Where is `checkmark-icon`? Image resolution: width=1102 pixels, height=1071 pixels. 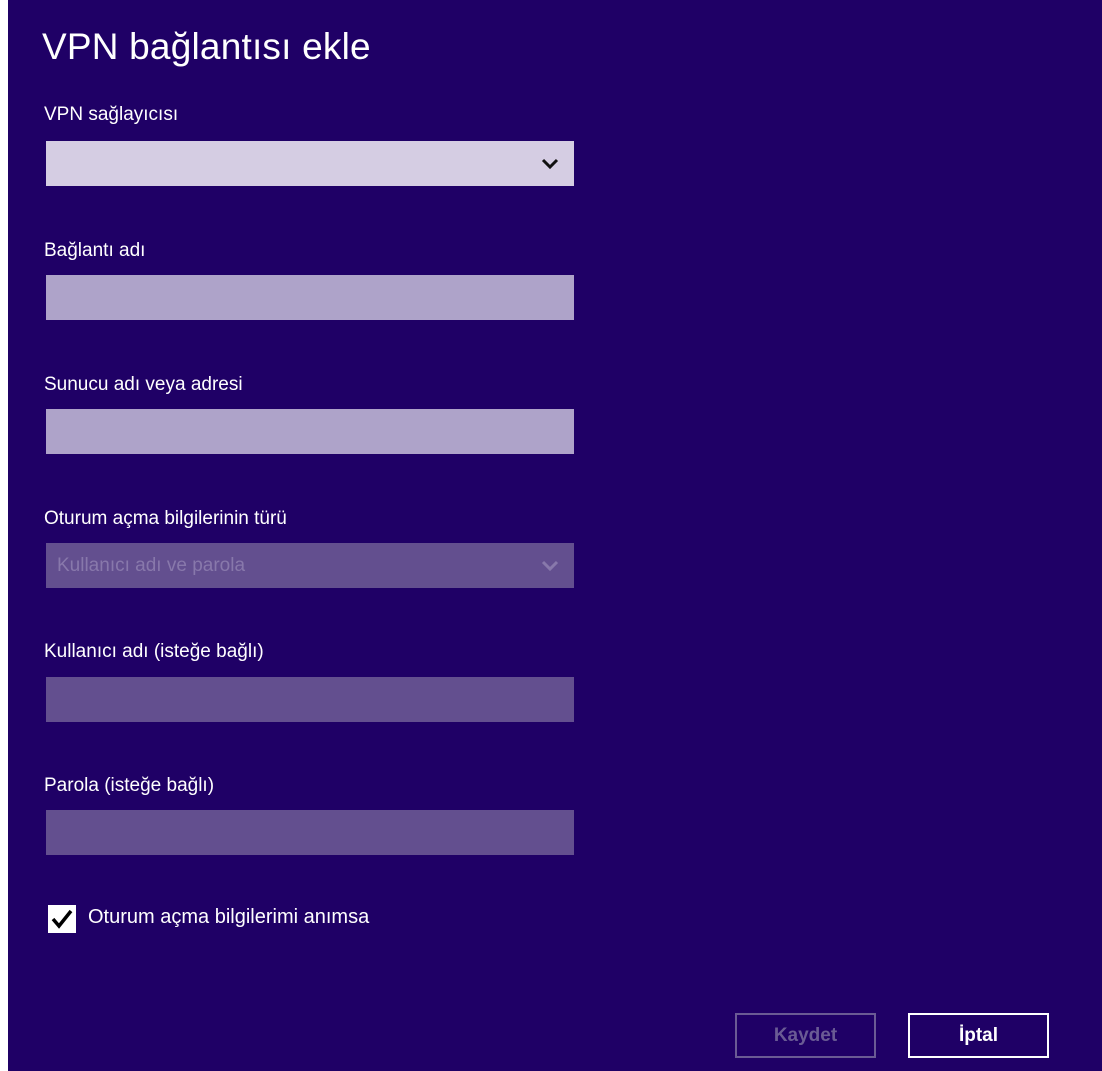 checkmark-icon is located at coordinates (62, 919).